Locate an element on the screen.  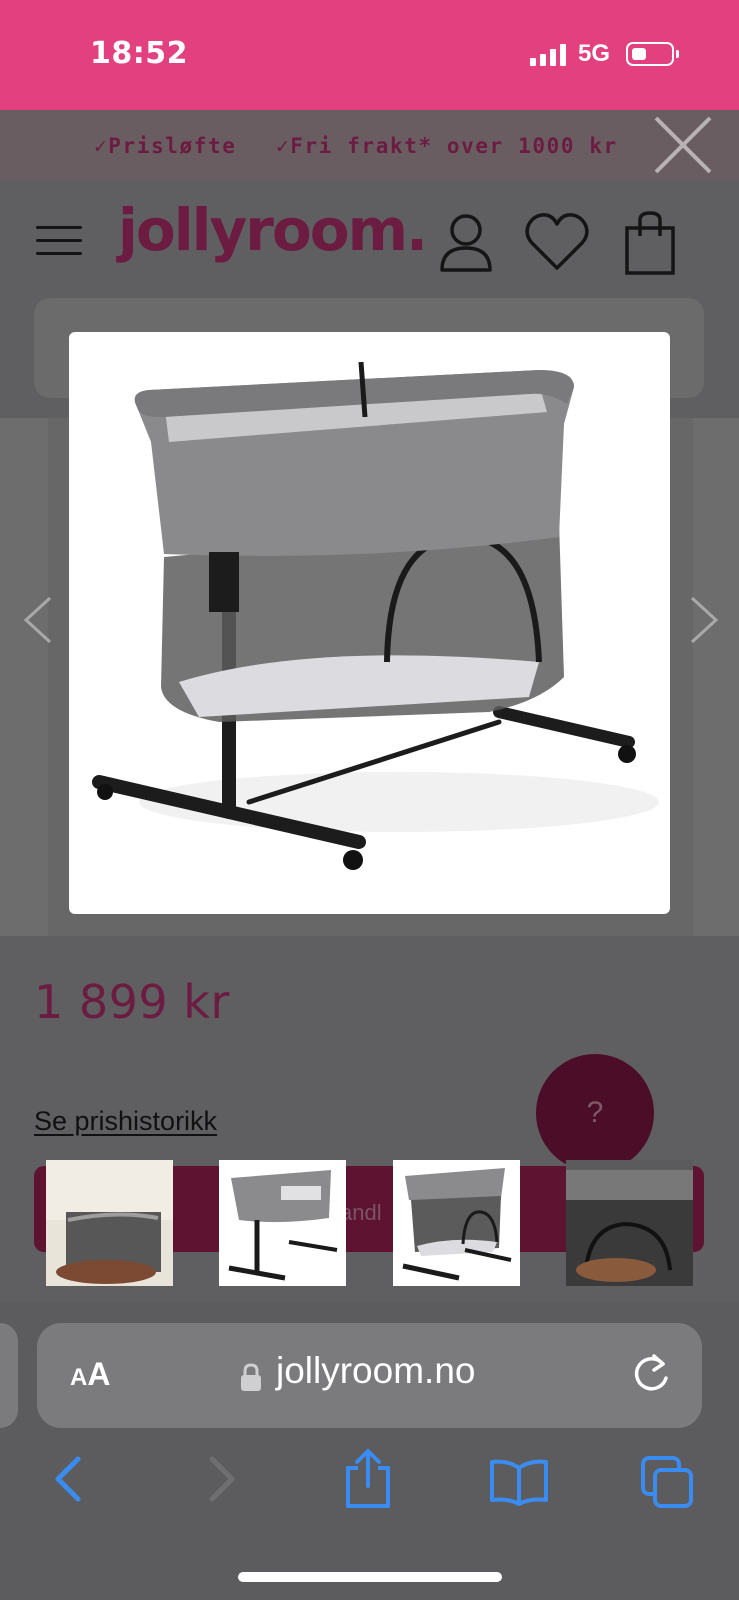
status-time: 18:52 is located at coordinates (139, 53).